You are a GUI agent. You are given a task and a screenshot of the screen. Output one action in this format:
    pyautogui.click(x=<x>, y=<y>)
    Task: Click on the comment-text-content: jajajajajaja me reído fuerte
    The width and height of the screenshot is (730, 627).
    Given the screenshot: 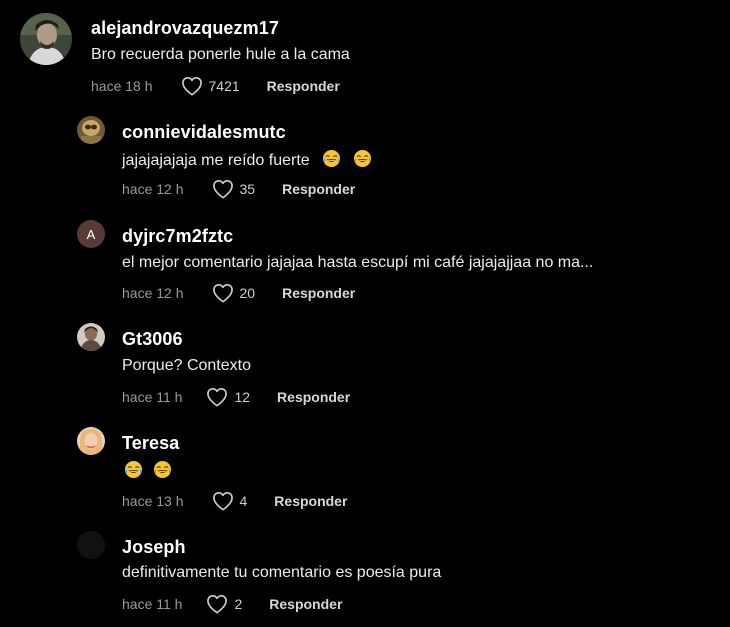 What is the action you would take?
    pyautogui.click(x=216, y=160)
    